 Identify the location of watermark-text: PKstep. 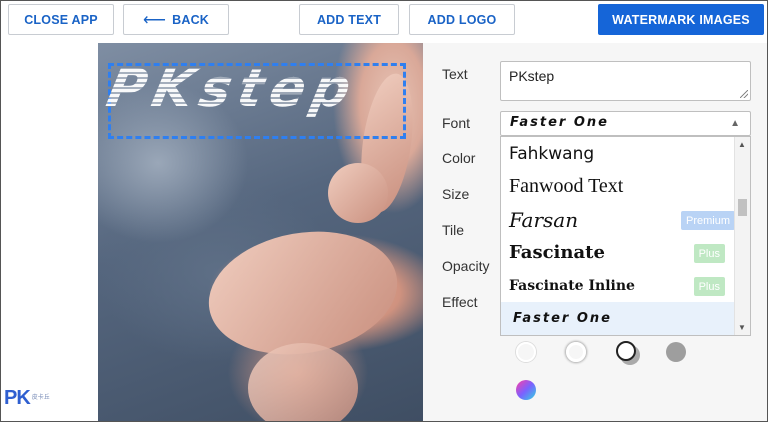
(232, 89).